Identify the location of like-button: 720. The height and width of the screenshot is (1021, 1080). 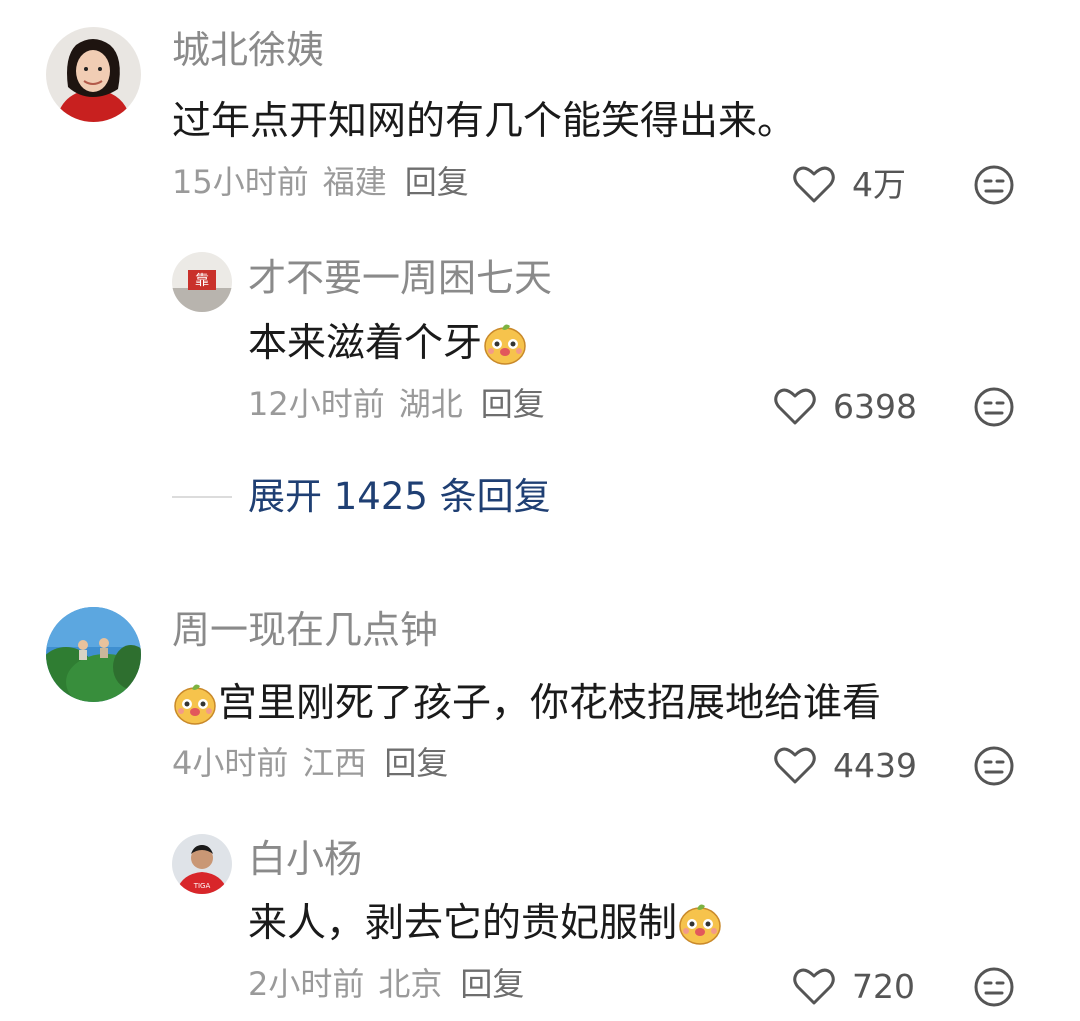
(853, 986).